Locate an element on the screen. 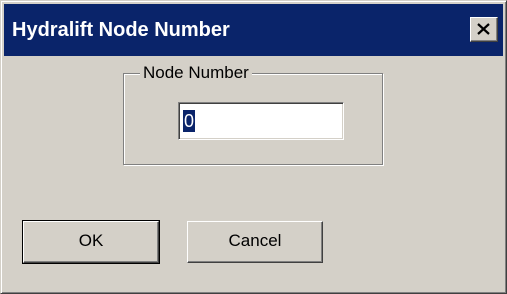 This screenshot has width=507, height=294. dialog-title: Hydralift Node Number is located at coordinates (121, 30).